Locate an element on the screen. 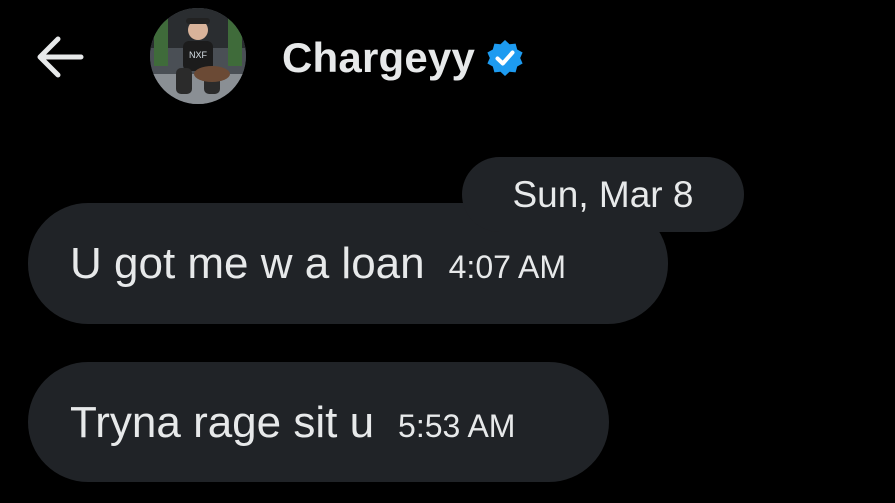 The image size is (895, 503). svg-text: NXF is located at coordinates (198, 55).